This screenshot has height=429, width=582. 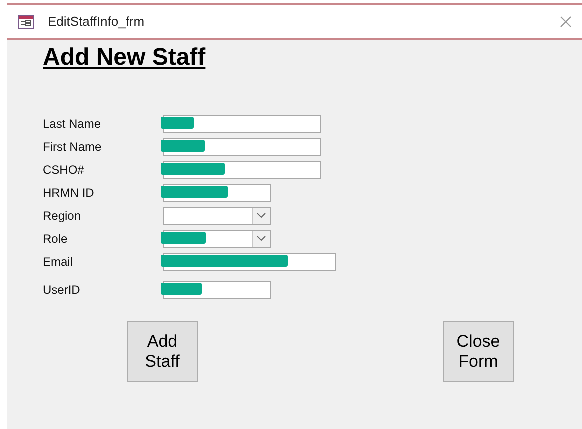 I want to click on form-heading: Add New Staff, so click(x=124, y=58).